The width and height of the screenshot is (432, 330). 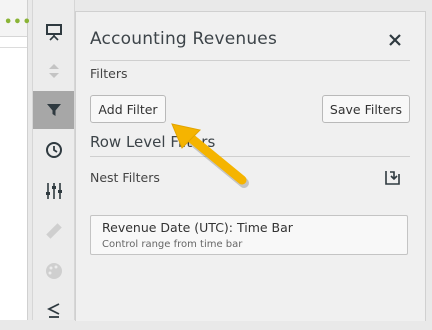 I want to click on title-divider, so click(x=250, y=60).